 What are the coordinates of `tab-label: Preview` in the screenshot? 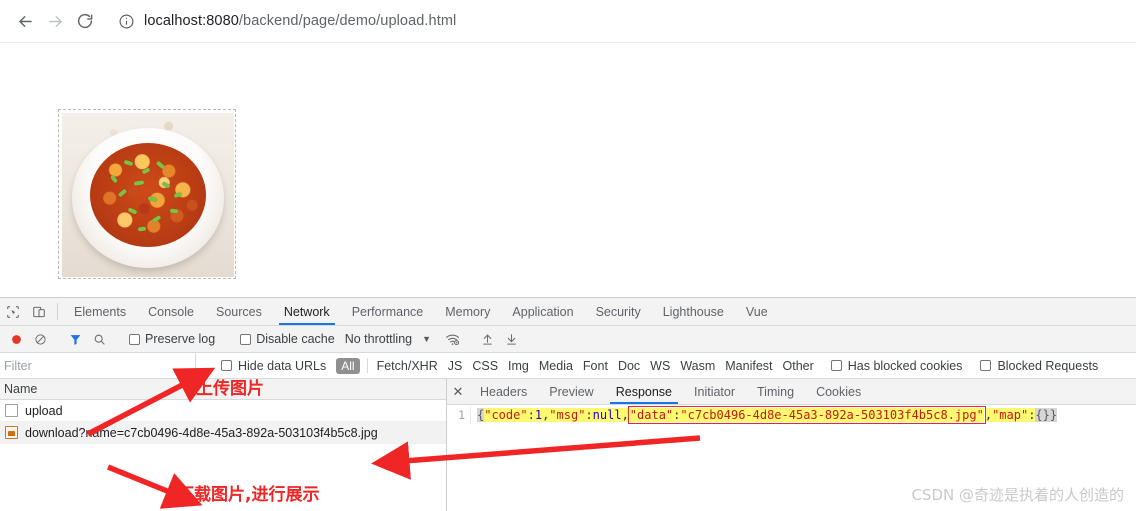 It's located at (571, 391).